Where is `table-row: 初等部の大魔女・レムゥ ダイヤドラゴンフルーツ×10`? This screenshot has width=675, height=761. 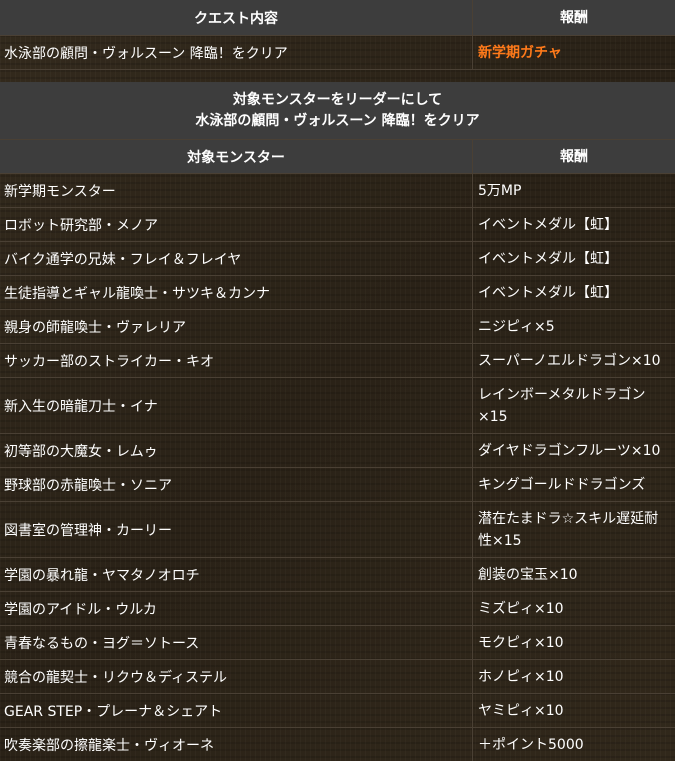
table-row: 初等部の大魔女・レムゥ ダイヤドラゴンフルーツ×10 is located at coordinates (337, 451).